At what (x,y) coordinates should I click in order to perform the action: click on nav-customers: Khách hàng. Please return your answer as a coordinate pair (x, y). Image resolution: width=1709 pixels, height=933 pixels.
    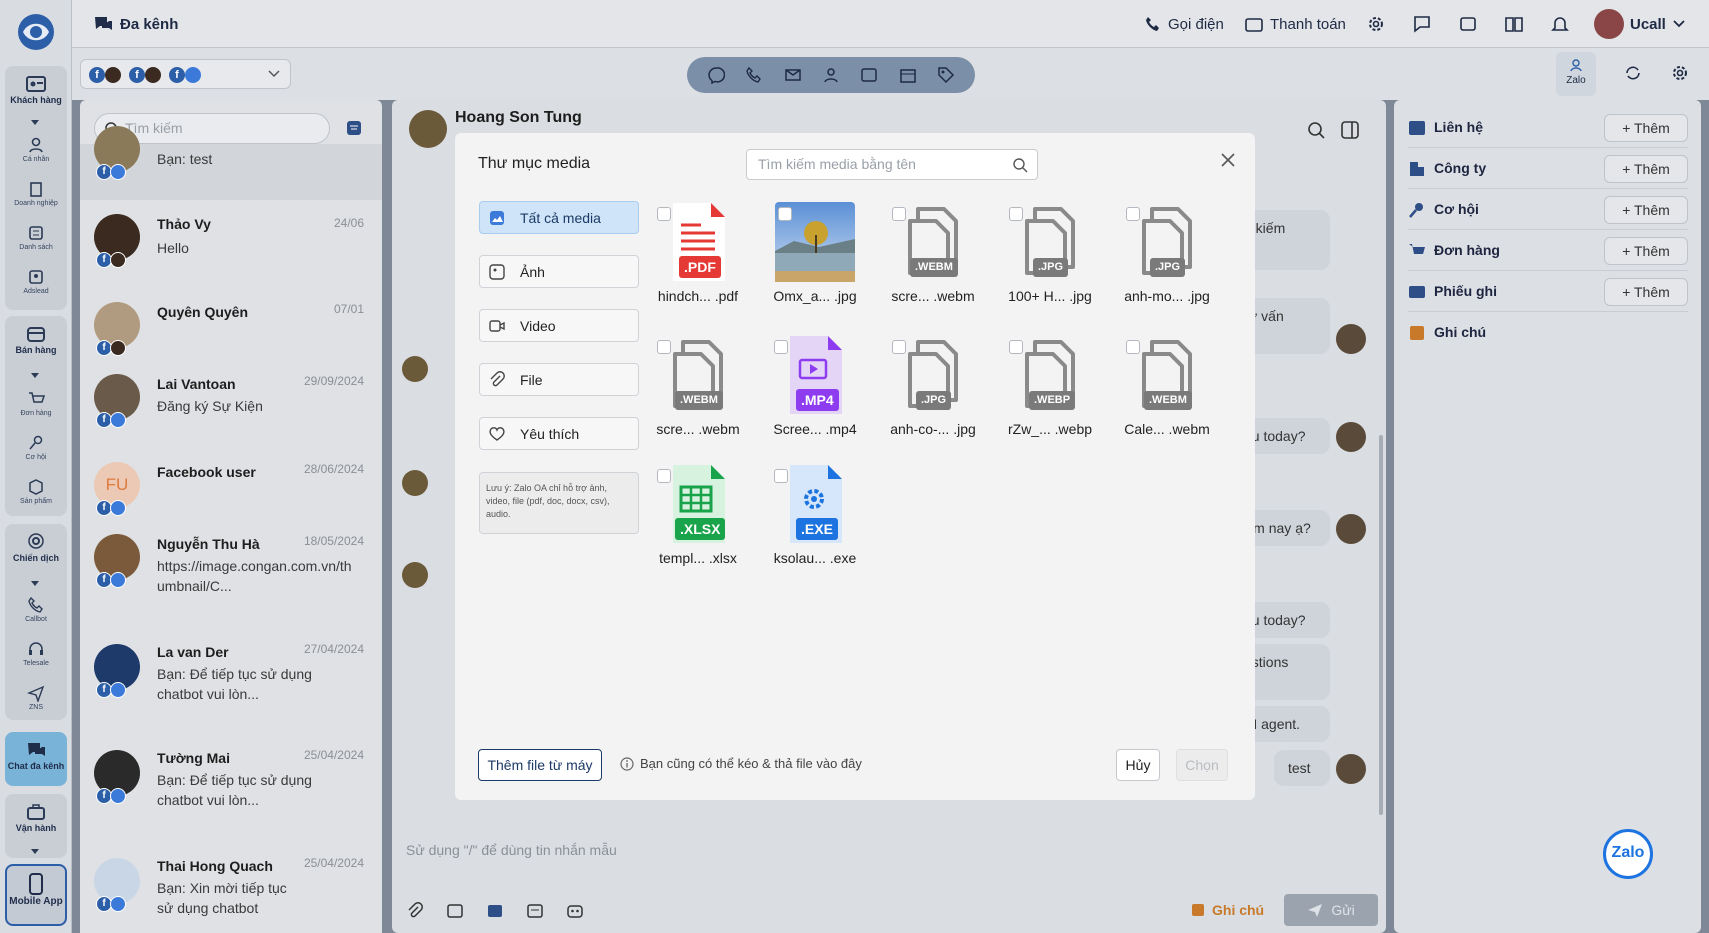
    Looking at the image, I should click on (36, 89).